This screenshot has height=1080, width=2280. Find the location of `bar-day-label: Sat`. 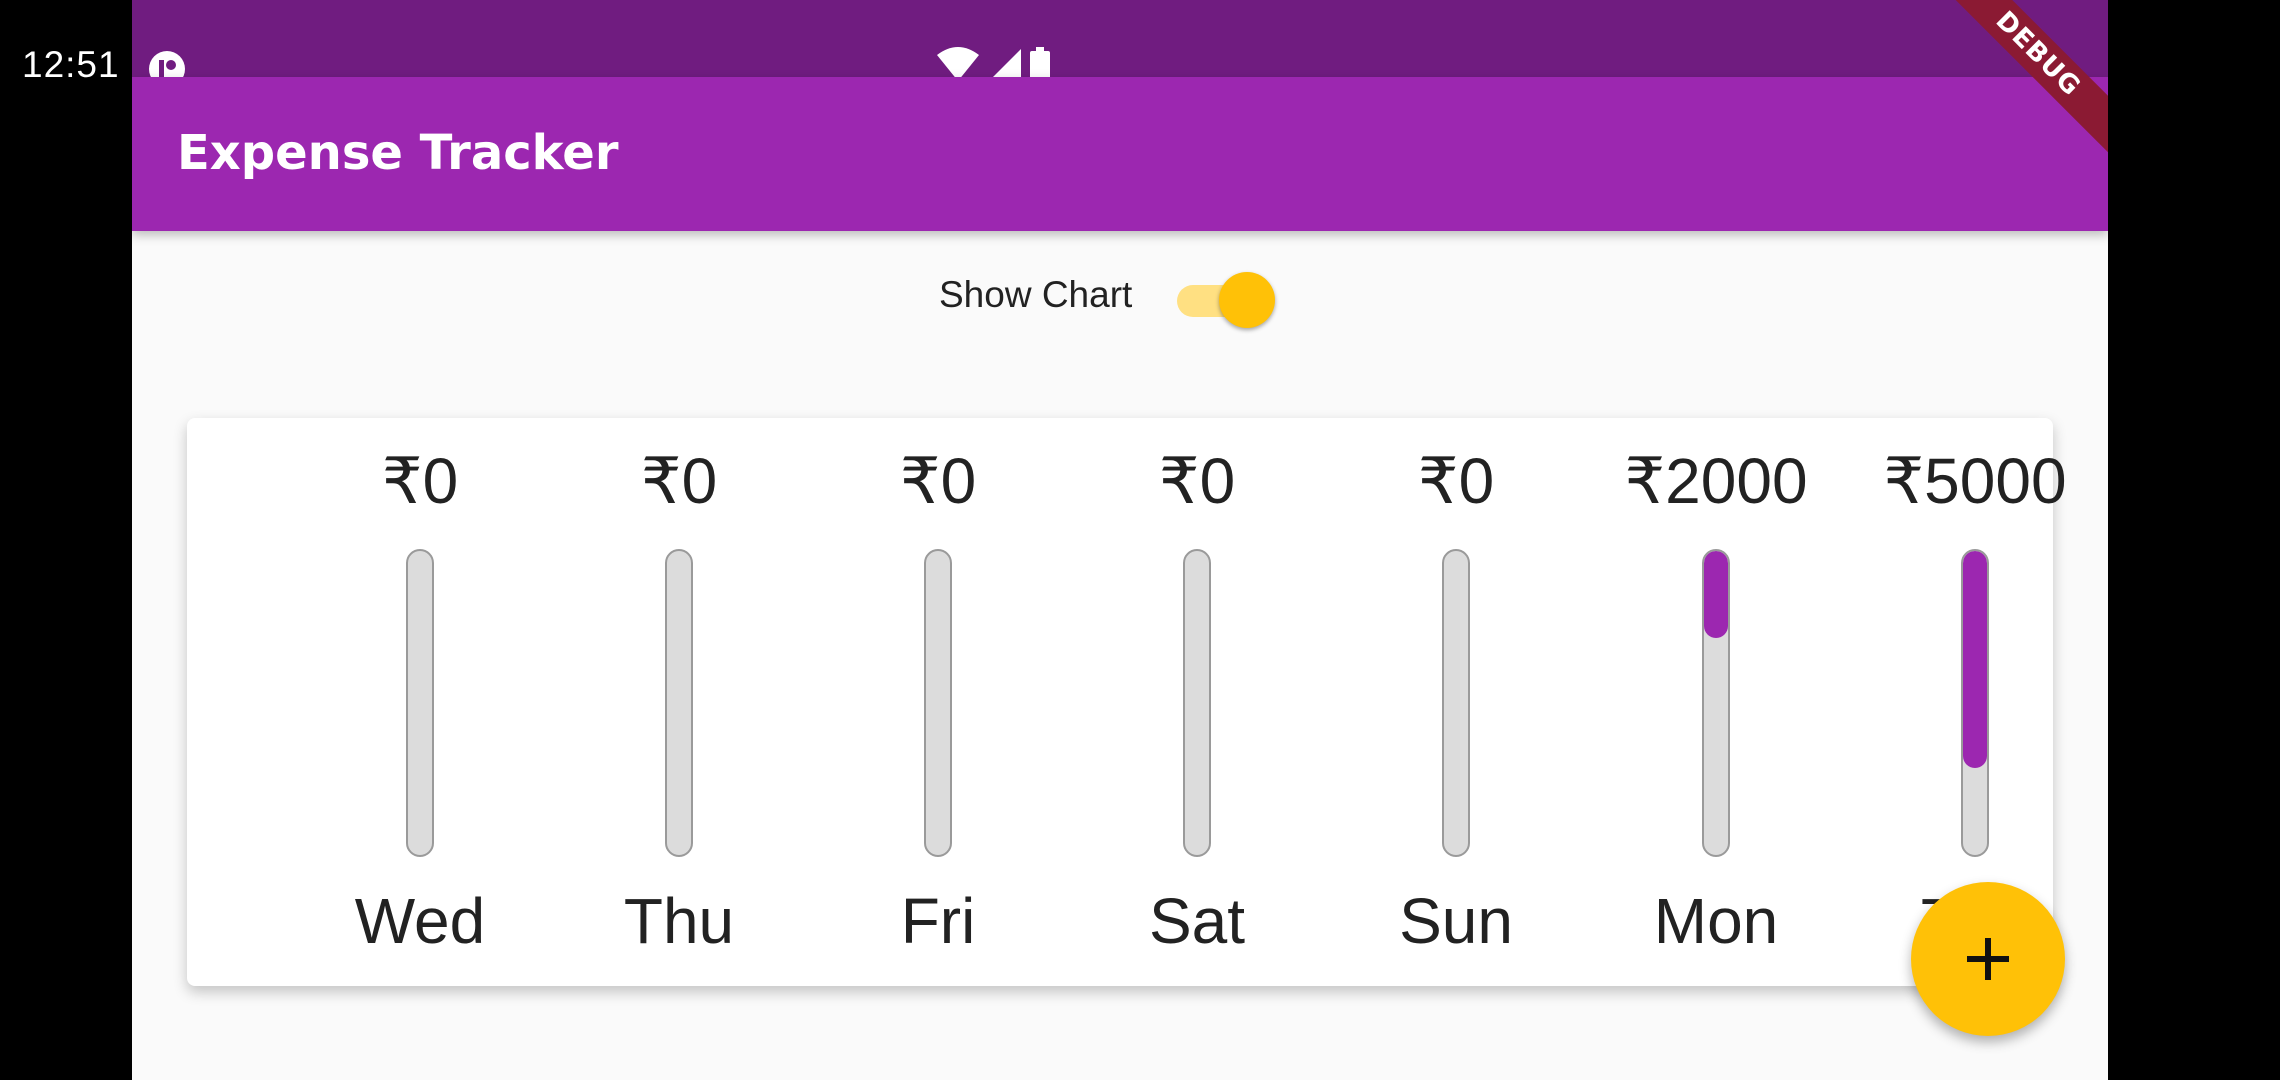

bar-day-label: Sat is located at coordinates (1197, 921).